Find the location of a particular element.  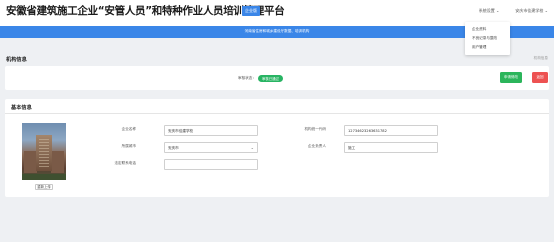

contact-phone-label: 法定联系电话 is located at coordinates (125, 163).